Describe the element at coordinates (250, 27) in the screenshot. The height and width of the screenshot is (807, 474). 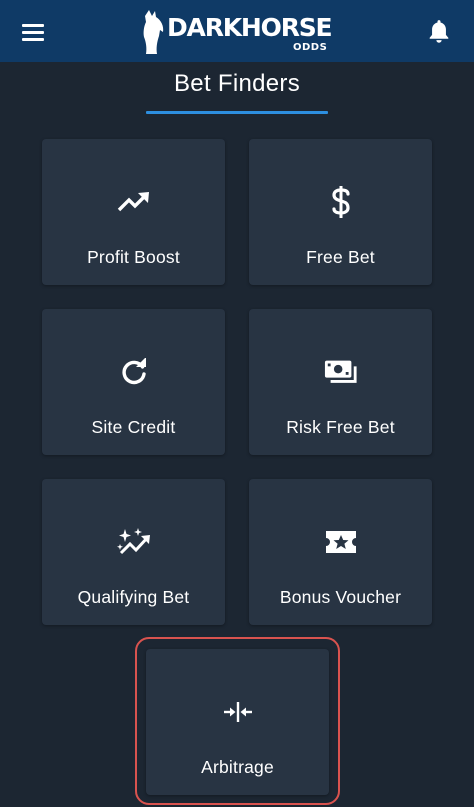
I see `brand-name: DARKHORSE` at that location.